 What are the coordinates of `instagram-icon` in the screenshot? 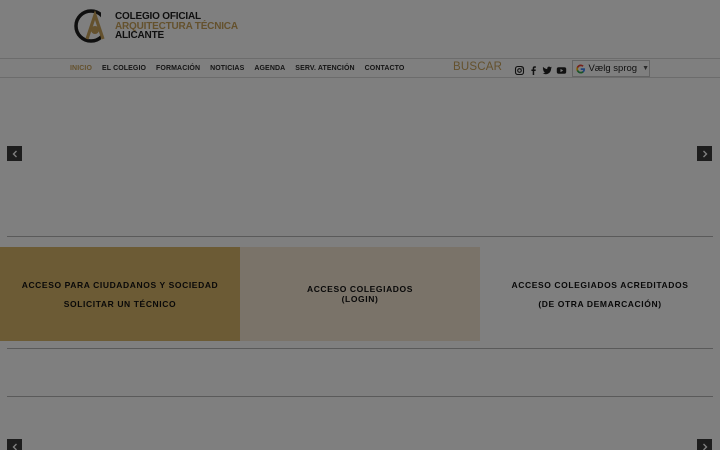 It's located at (520, 69).